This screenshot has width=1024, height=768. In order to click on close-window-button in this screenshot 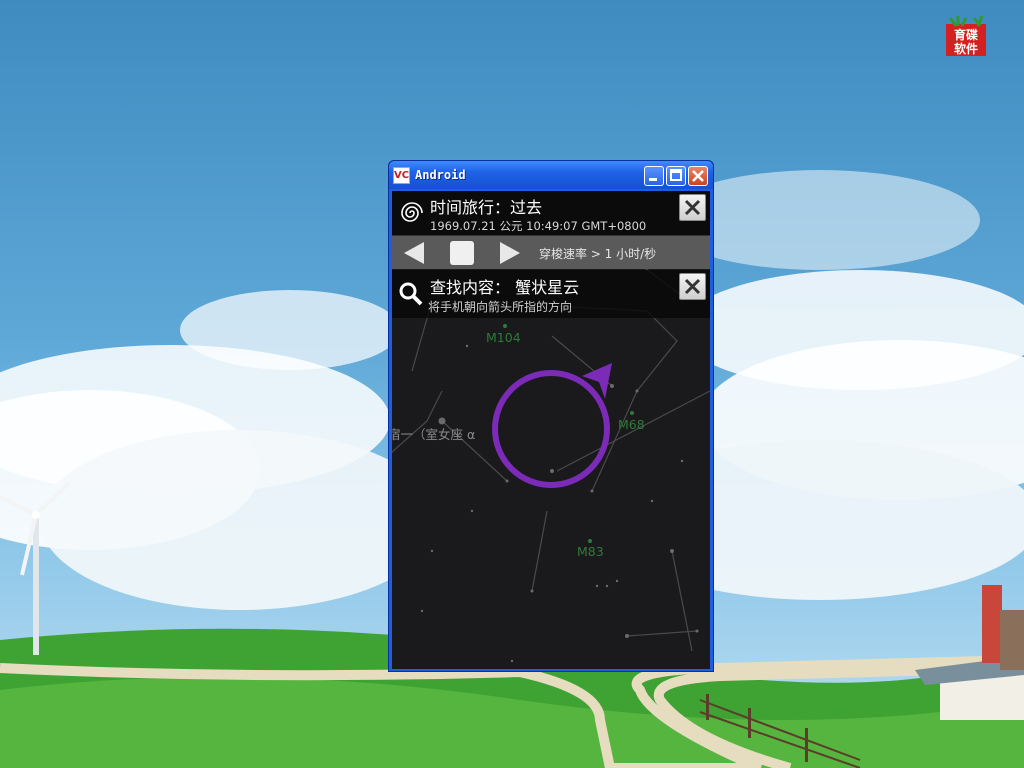, I will do `click(698, 176)`.